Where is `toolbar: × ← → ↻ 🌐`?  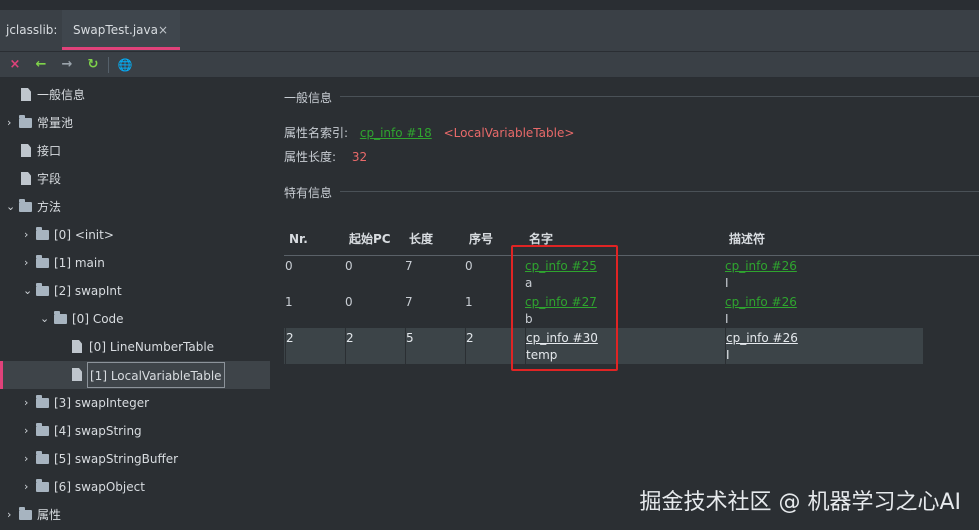 toolbar: × ← → ↻ 🌐 is located at coordinates (489, 65).